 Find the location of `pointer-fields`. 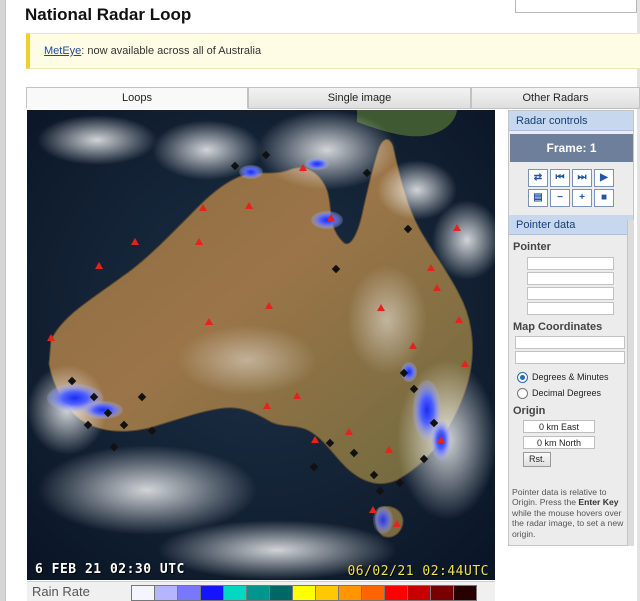

pointer-fields is located at coordinates (570, 286).